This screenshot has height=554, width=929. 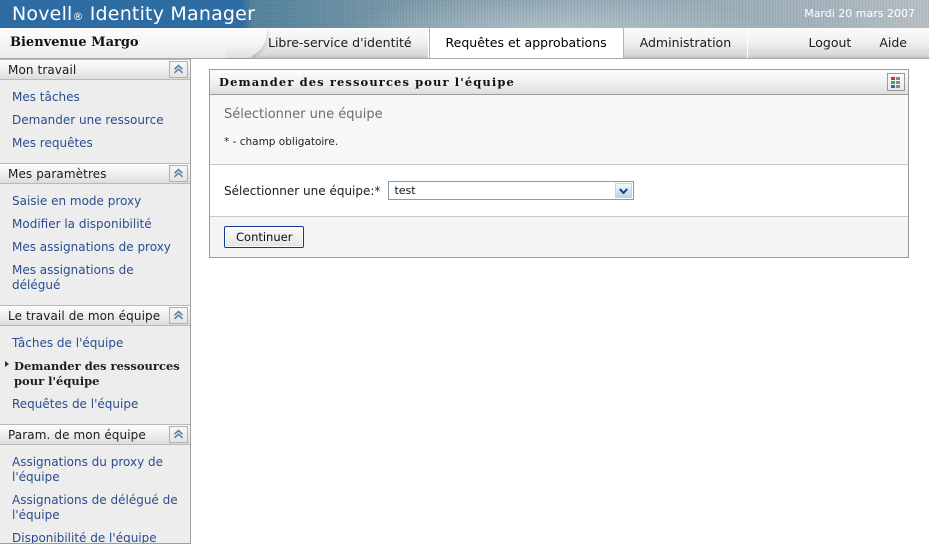 I want to click on sidebar-section-title: Mon travail, so click(x=42, y=69).